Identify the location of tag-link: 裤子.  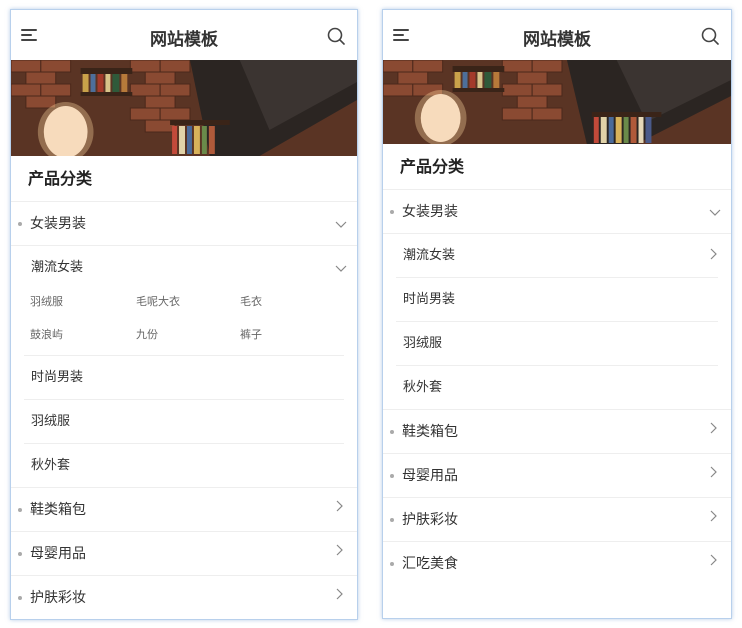
(251, 334).